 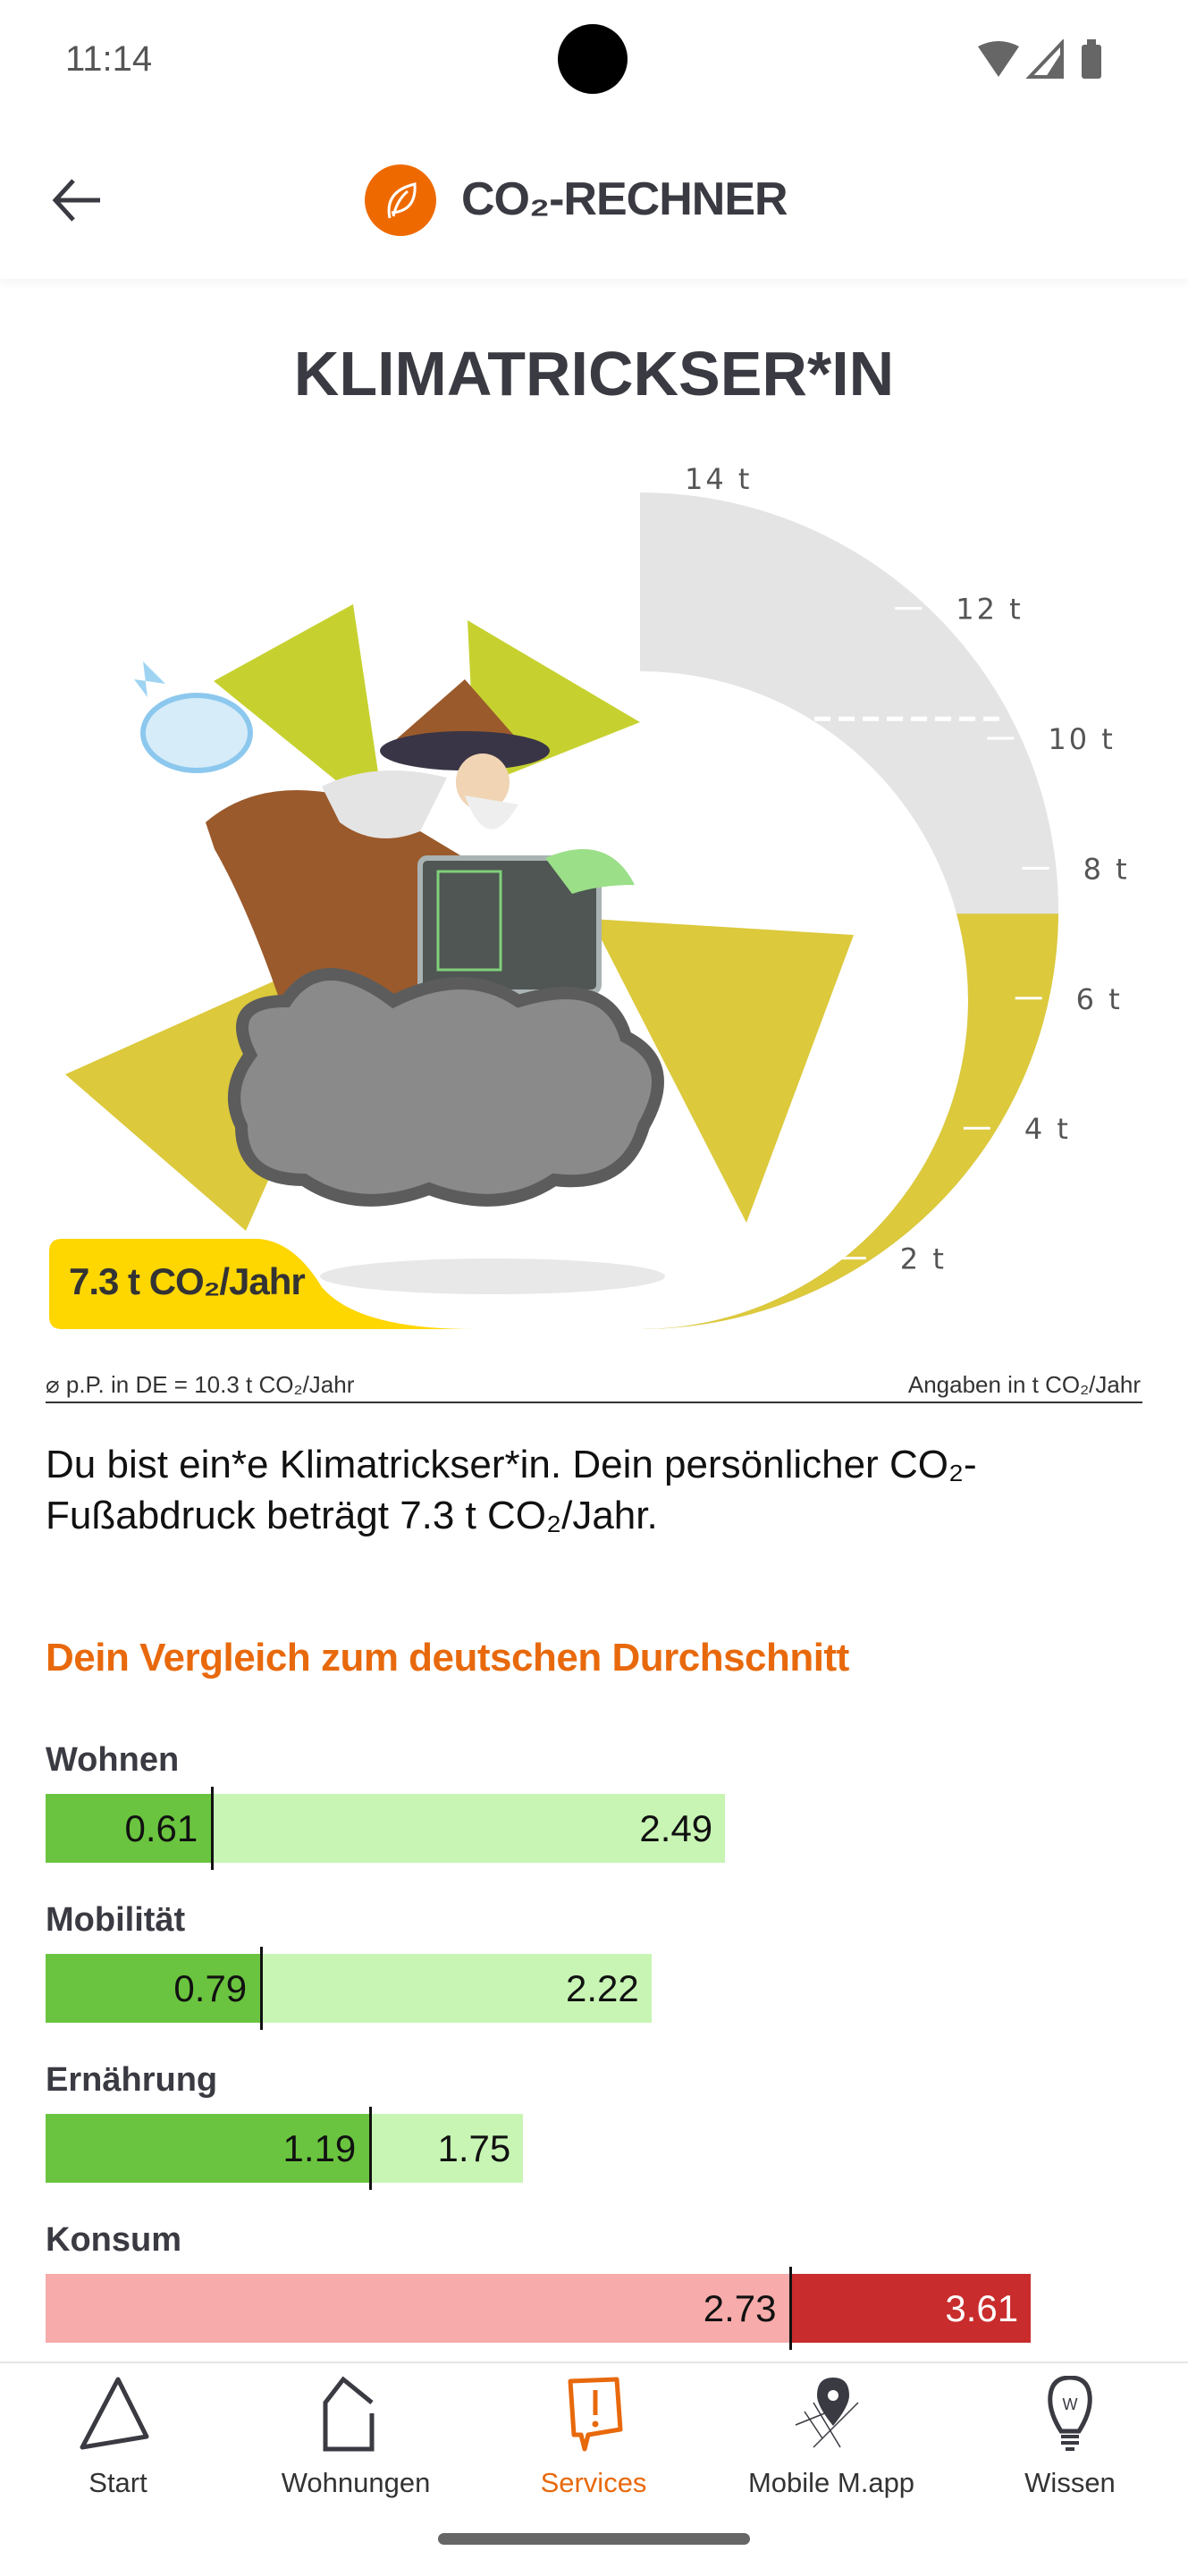 I want to click on result-badge-text: 7.3 t CO₂/Jahr, so click(x=187, y=1281).